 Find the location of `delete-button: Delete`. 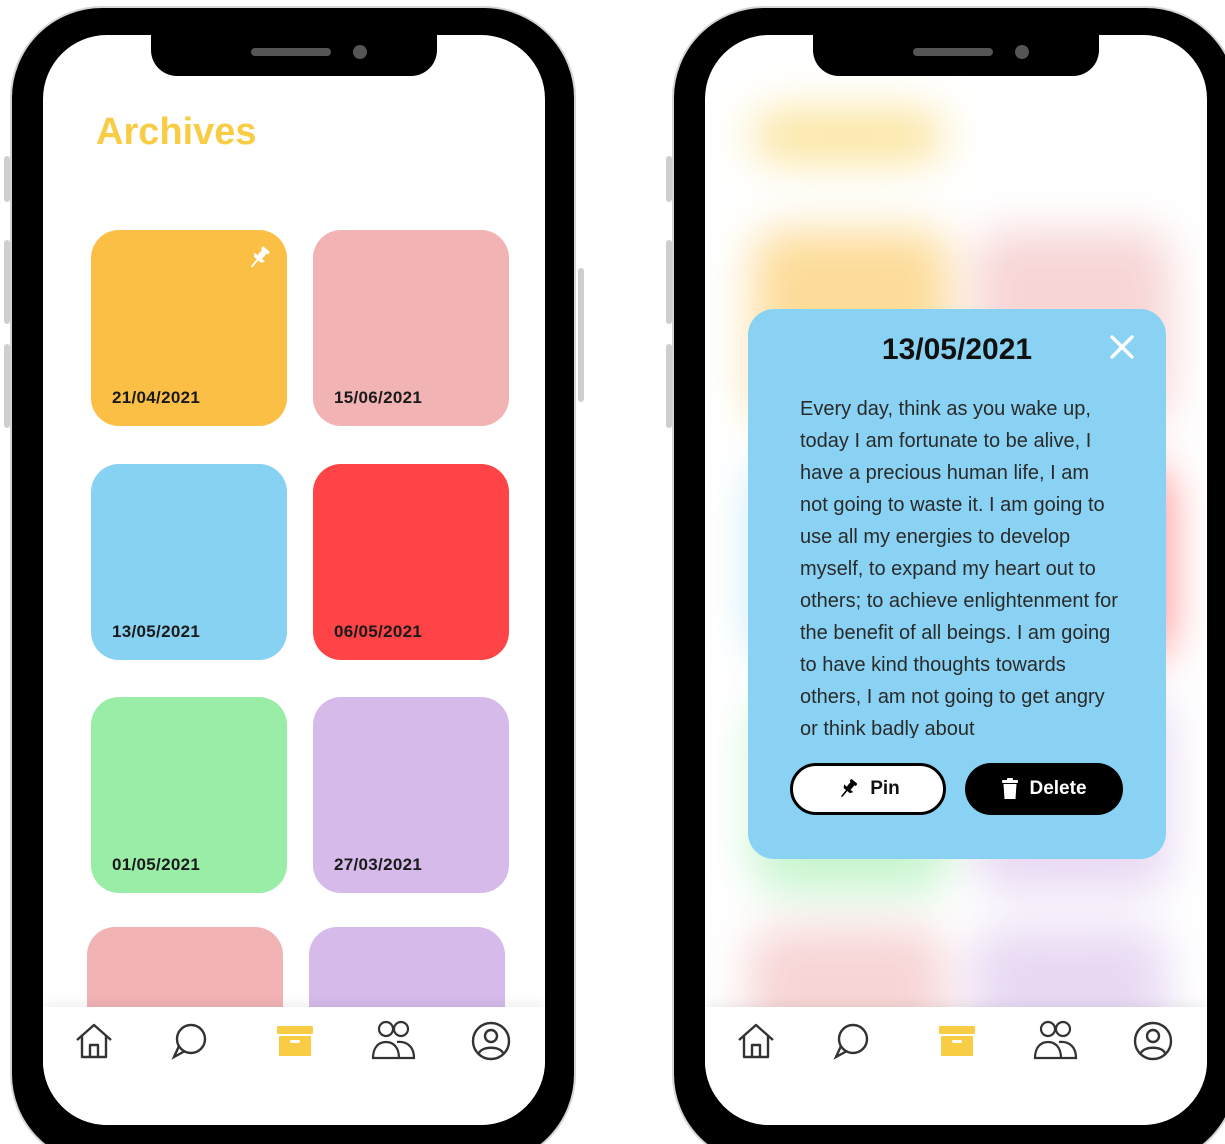

delete-button: Delete is located at coordinates (1044, 789).